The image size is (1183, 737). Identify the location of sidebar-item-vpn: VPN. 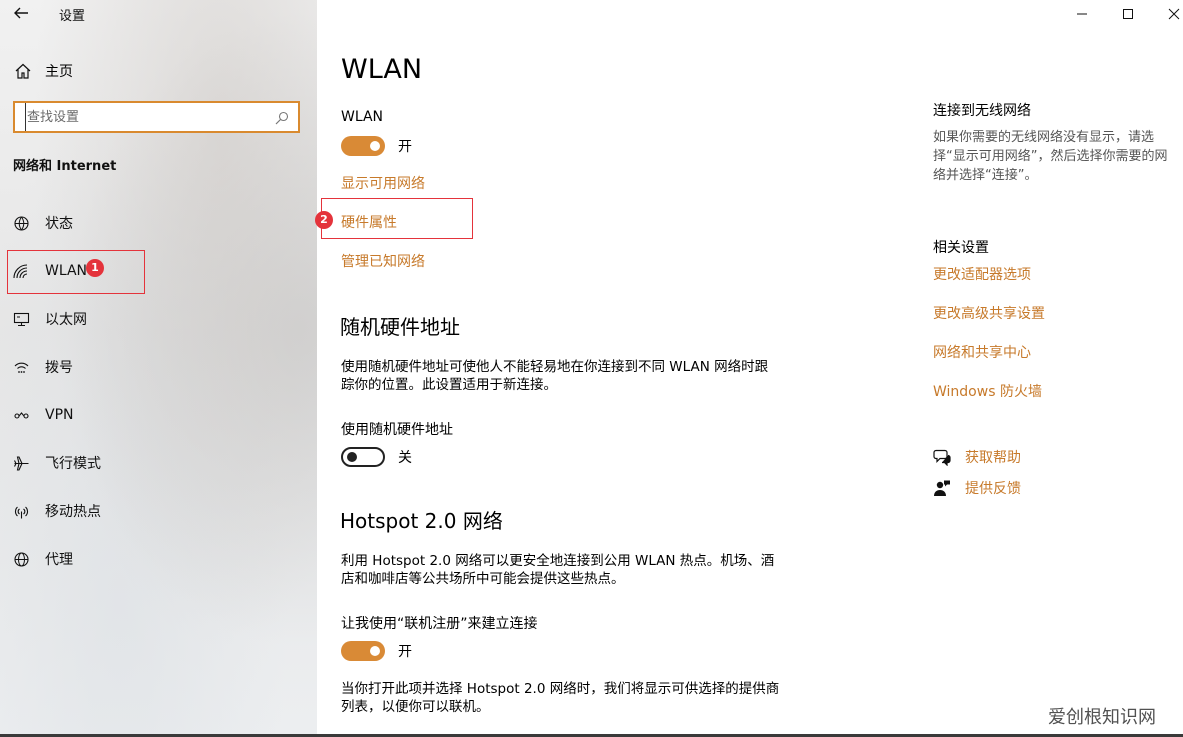
(153, 415).